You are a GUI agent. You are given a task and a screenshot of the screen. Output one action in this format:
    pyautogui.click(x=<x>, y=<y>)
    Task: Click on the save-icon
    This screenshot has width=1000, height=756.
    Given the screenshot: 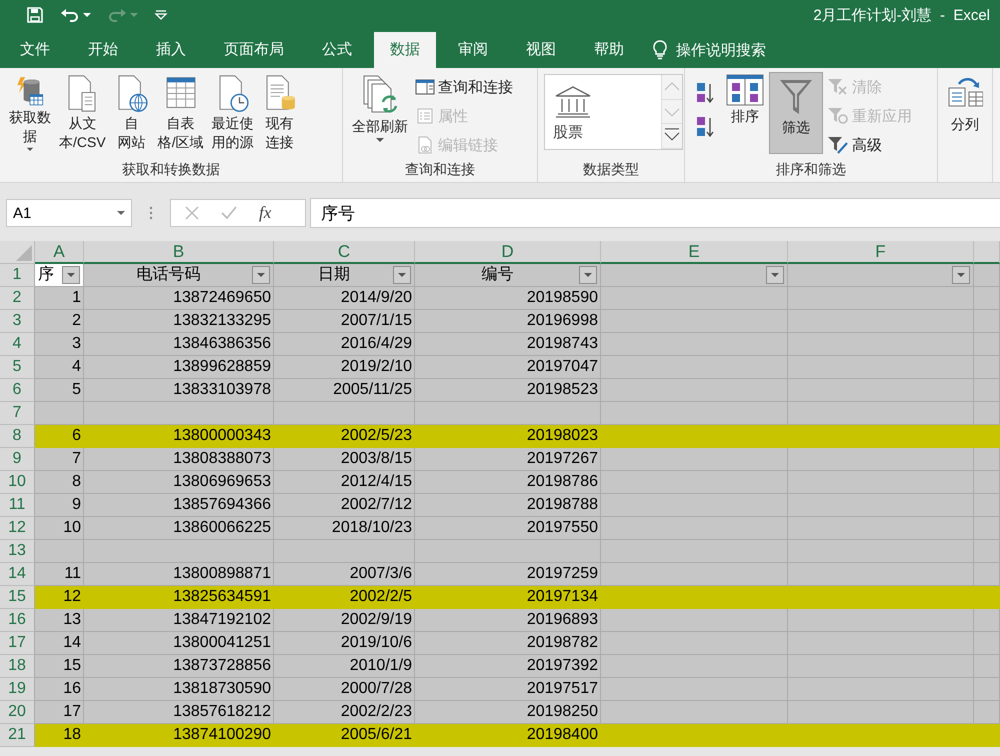 What is the action you would take?
    pyautogui.click(x=35, y=15)
    